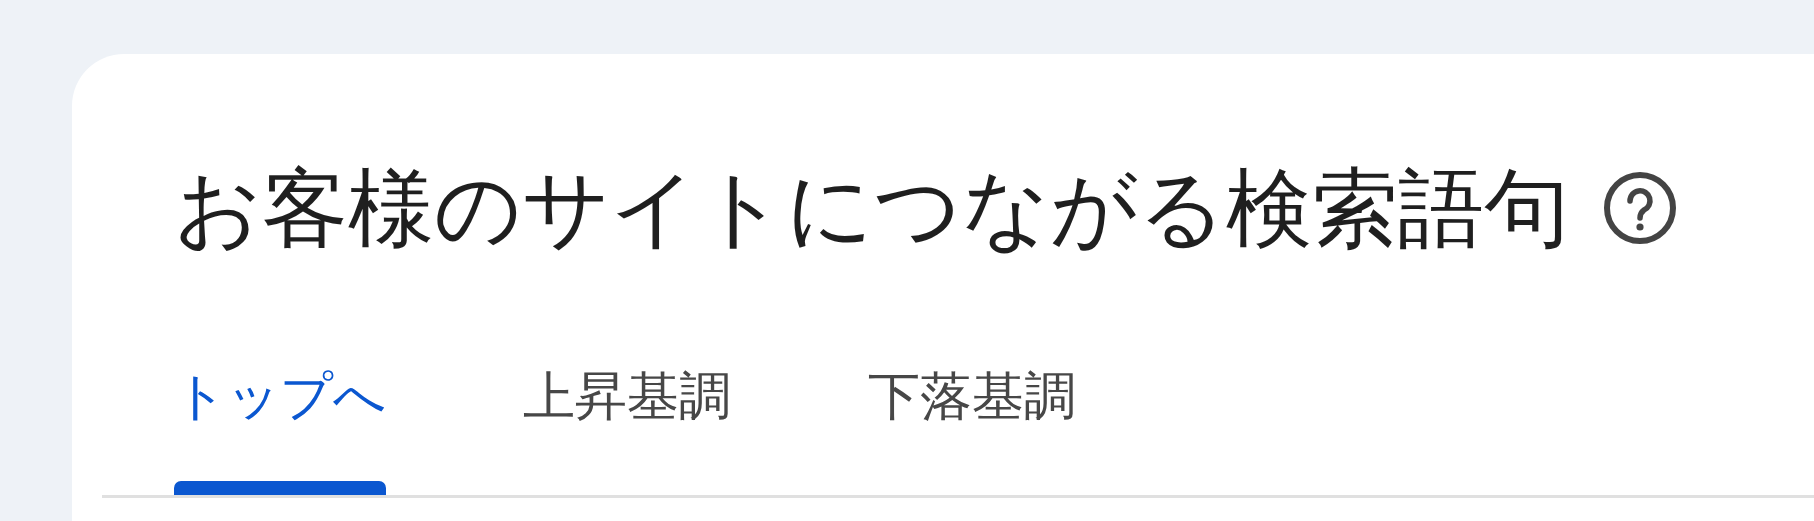 The width and height of the screenshot is (1814, 521). Describe the element at coordinates (872, 208) in the screenshot. I see `card-title: お客様のサイトにつながる検索語句` at that location.